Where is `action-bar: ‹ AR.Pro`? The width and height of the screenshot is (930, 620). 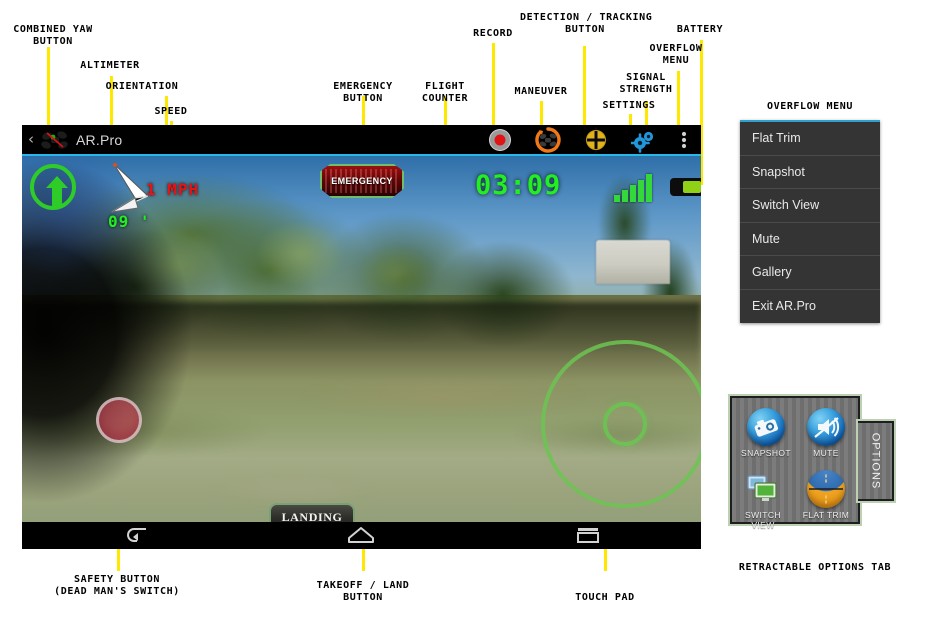
action-bar: ‹ AR.Pro is located at coordinates (361, 139).